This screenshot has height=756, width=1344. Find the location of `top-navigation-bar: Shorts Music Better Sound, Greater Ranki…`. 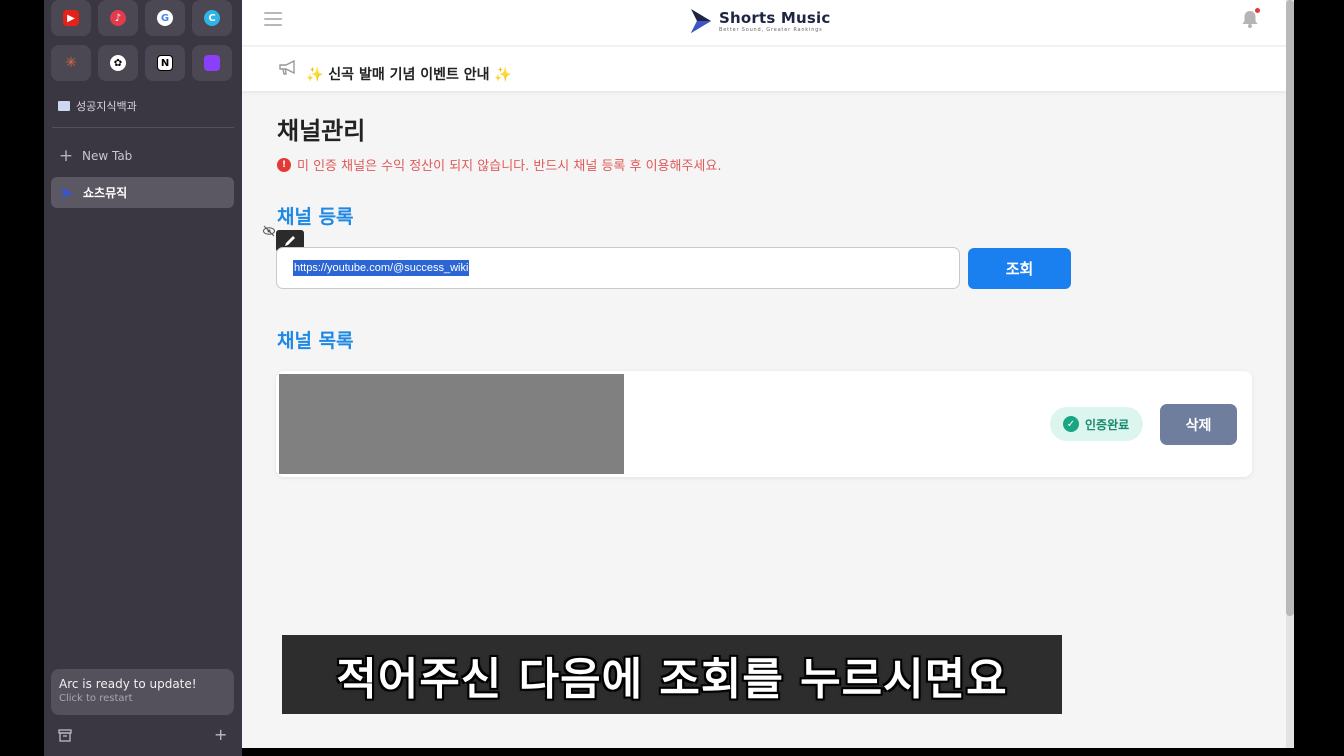

top-navigation-bar: Shorts Music Better Sound, Greater Ranki… is located at coordinates (764, 23).